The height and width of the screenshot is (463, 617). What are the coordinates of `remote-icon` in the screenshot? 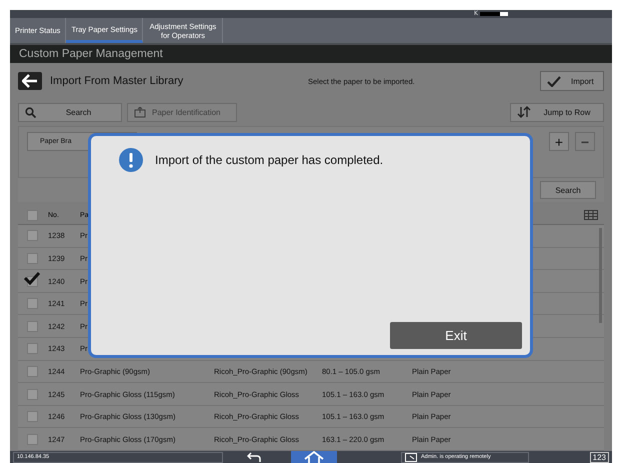 It's located at (411, 457).